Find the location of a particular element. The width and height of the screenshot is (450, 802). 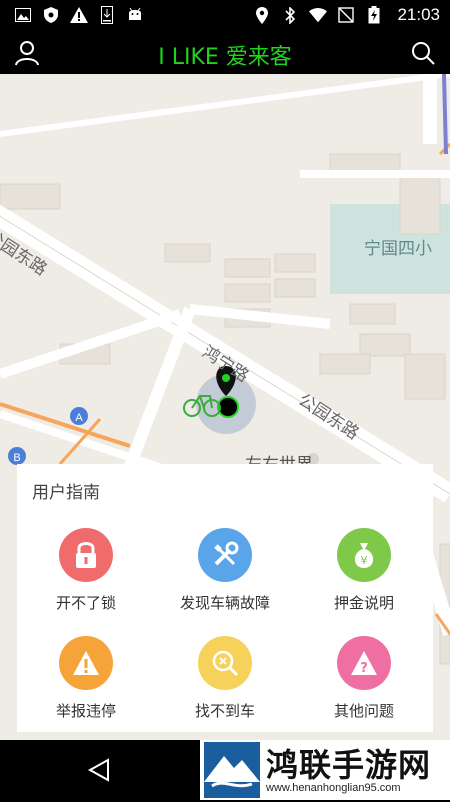

bluetooth-icon is located at coordinates (290, 15).